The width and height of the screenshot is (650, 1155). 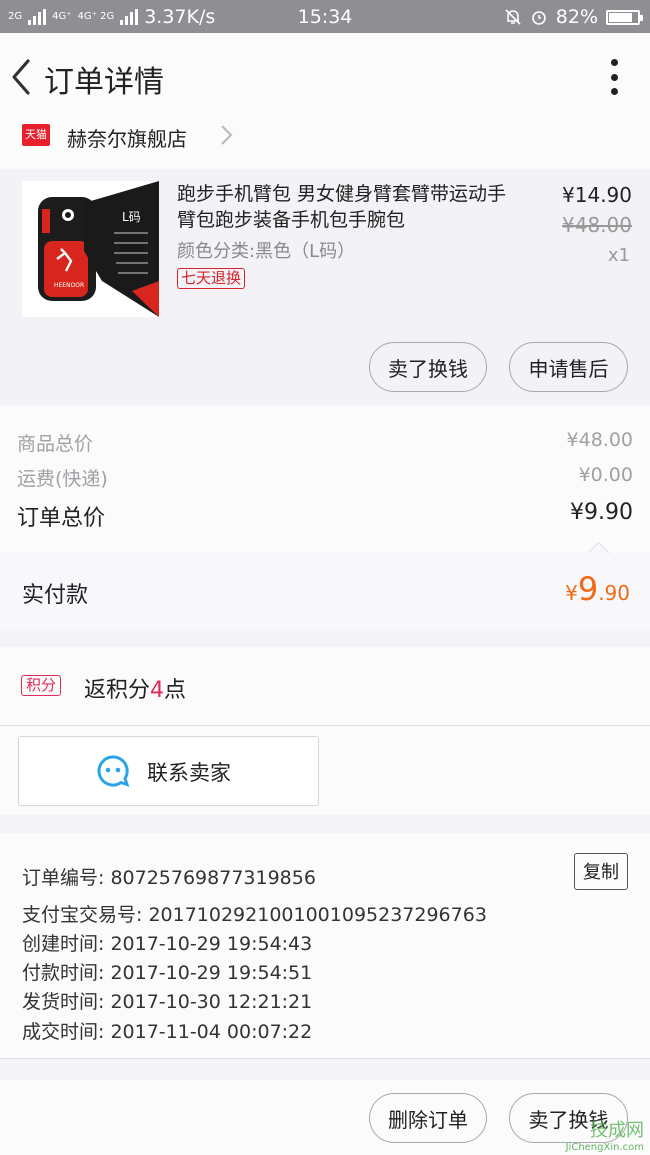 What do you see at coordinates (568, 367) in the screenshot?
I see `after-sales-button: 申请售后` at bounding box center [568, 367].